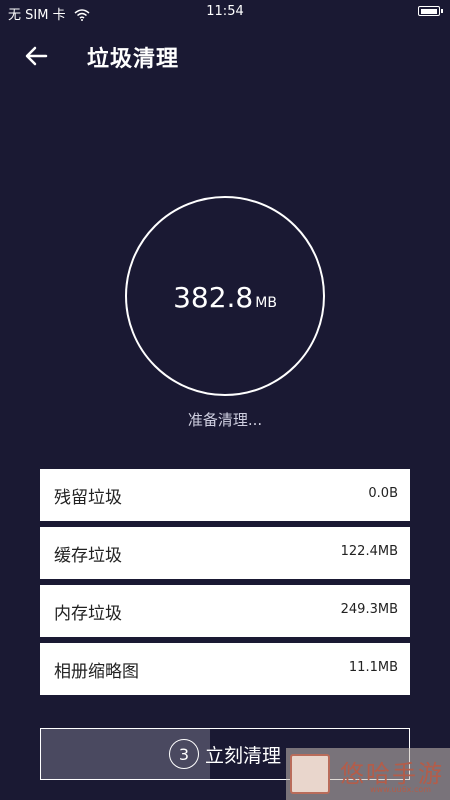 Image resolution: width=450 pixels, height=800 pixels. Describe the element at coordinates (266, 303) in the screenshot. I see `junk-size-unit: MB` at that location.